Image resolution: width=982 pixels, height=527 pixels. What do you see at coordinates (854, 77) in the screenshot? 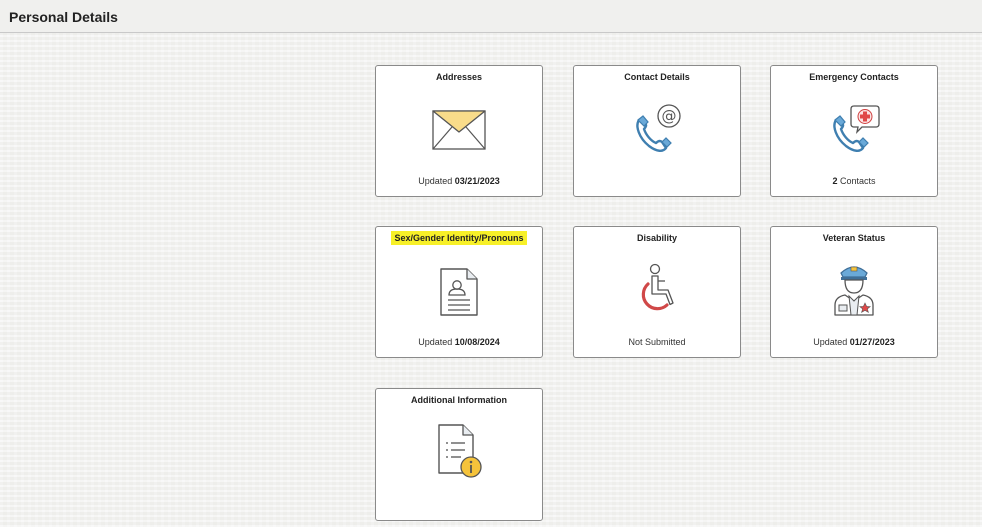
I see `tile-title: Emergency Contacts` at bounding box center [854, 77].